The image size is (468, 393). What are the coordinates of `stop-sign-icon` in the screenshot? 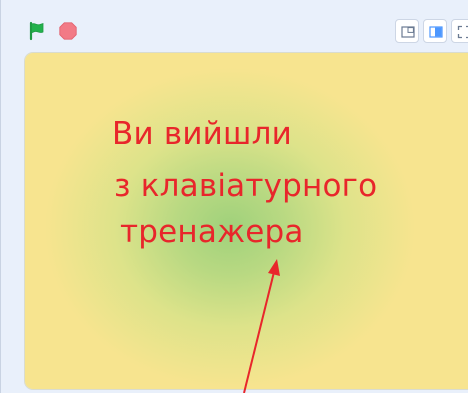 It's located at (68, 31).